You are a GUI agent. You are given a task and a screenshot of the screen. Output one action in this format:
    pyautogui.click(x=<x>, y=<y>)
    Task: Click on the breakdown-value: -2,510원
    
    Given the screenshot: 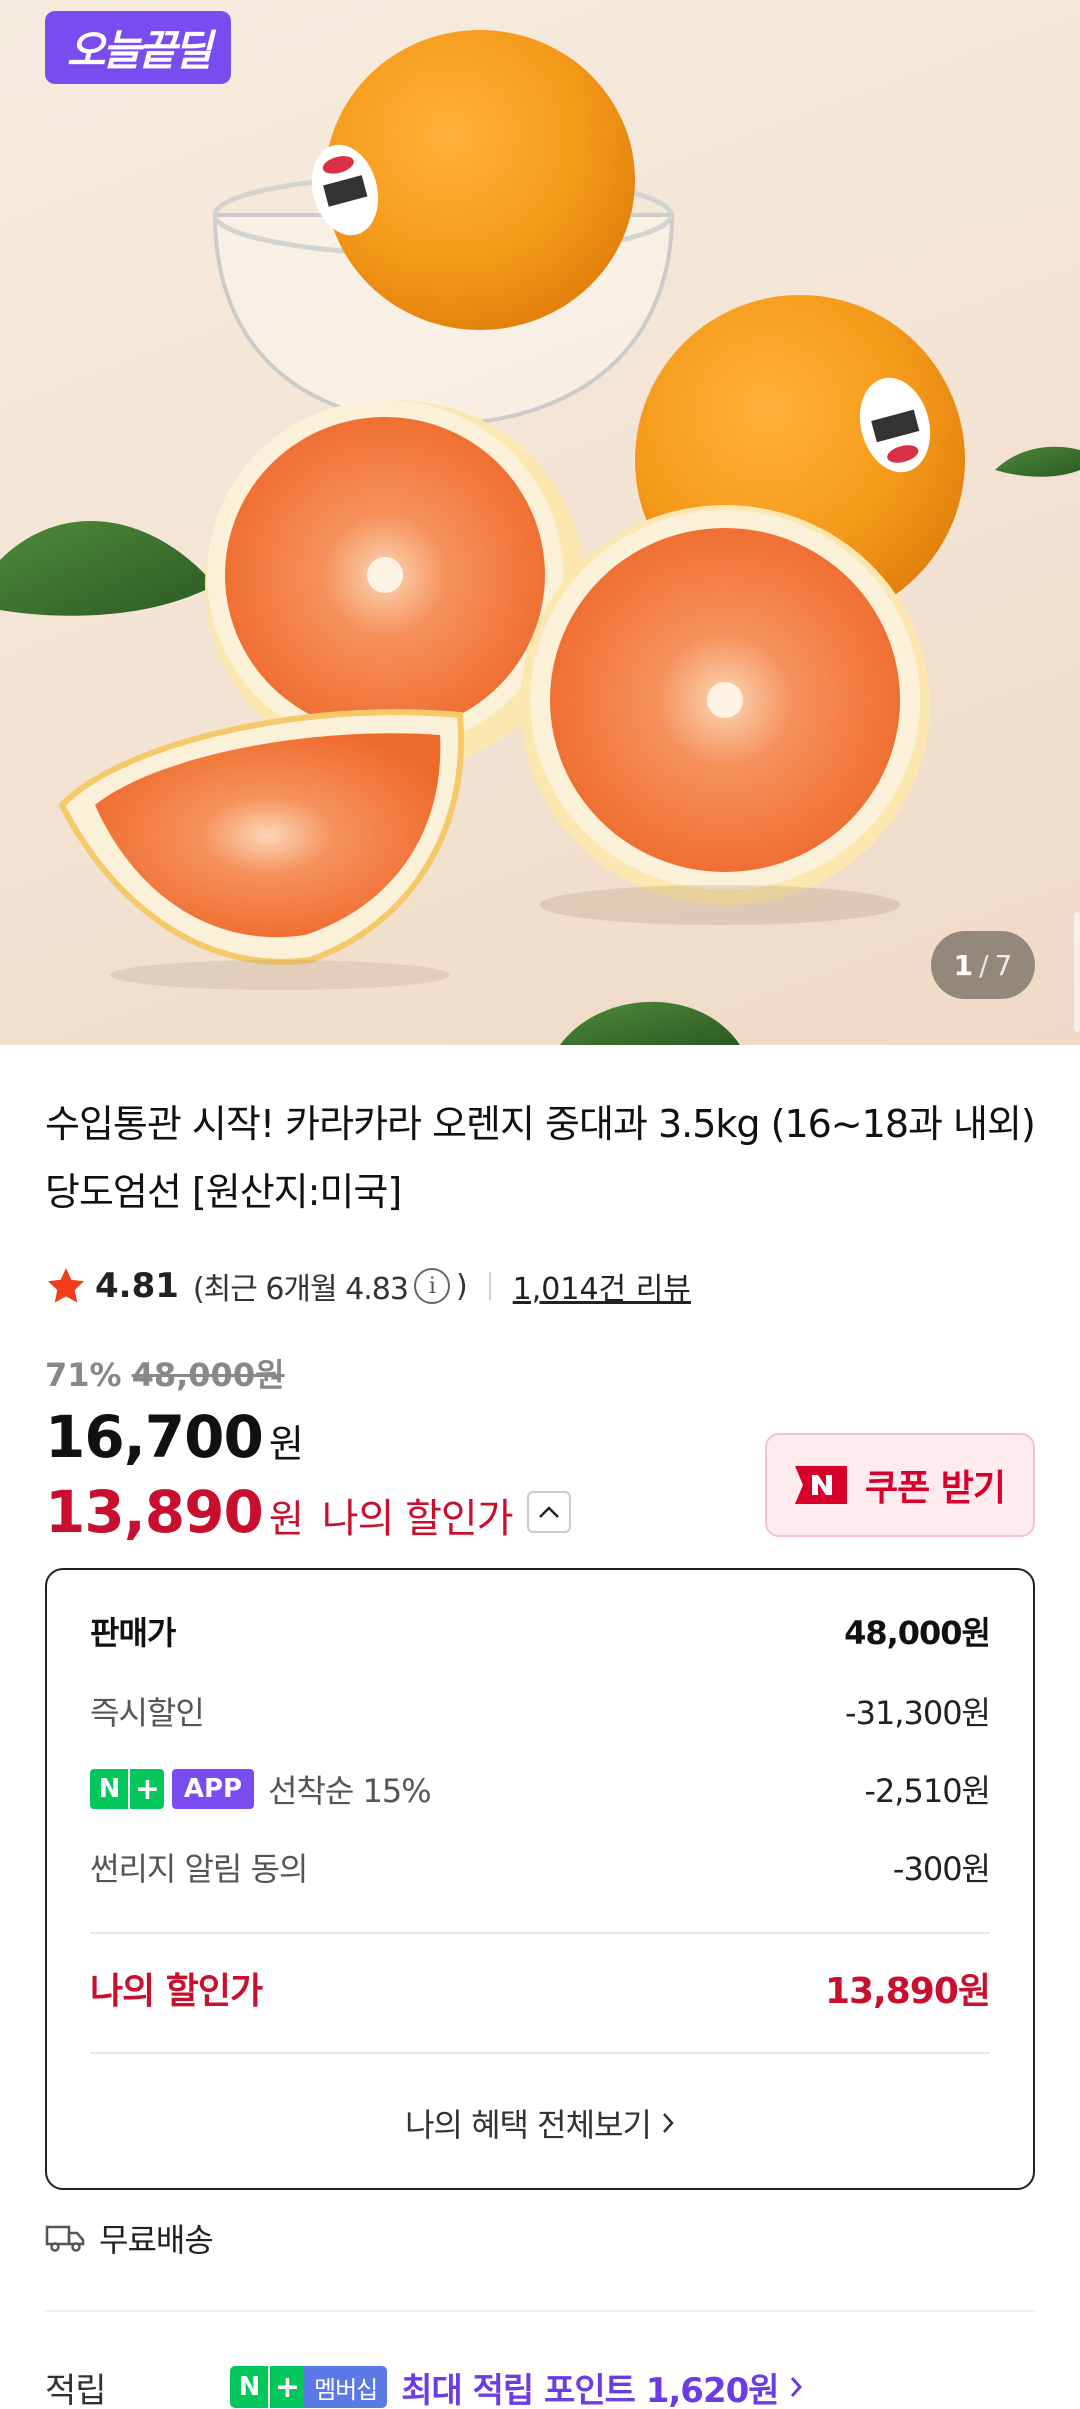 What is the action you would take?
    pyautogui.click(x=927, y=1791)
    